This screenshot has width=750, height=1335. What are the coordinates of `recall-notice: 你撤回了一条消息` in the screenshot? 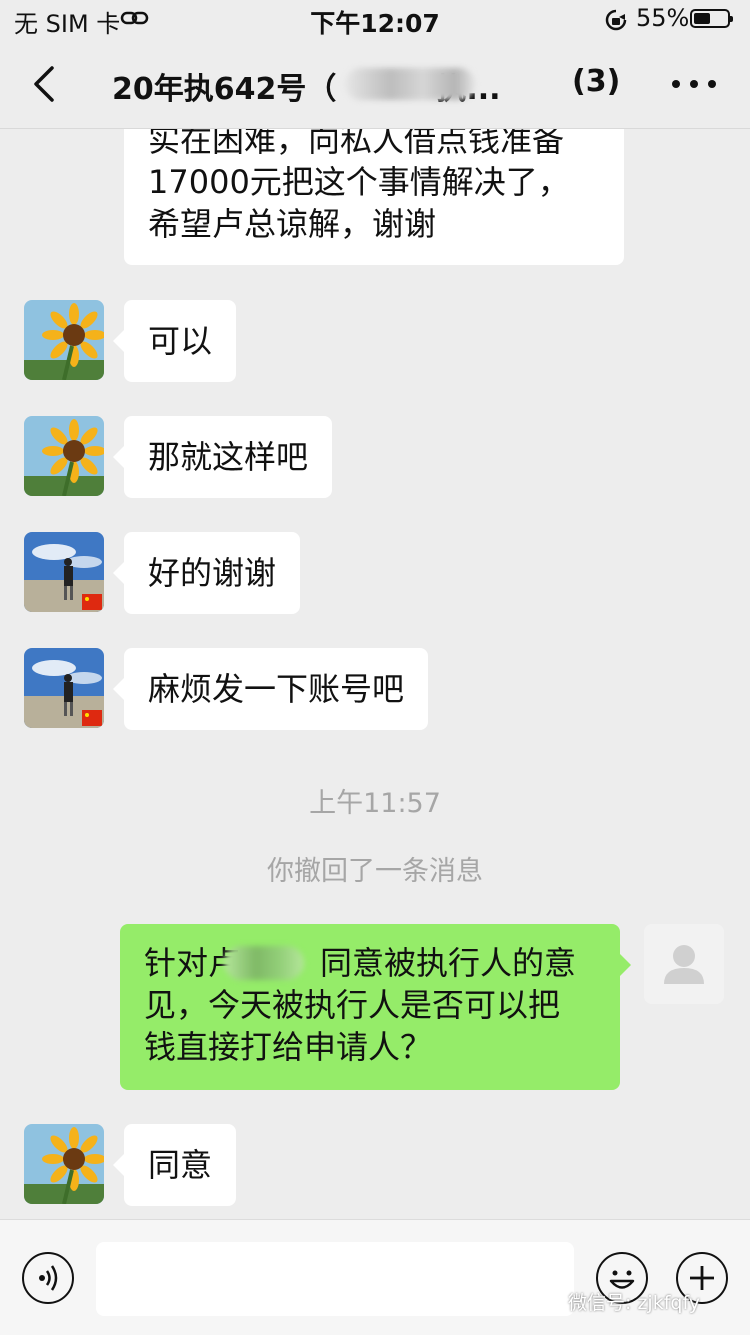 It's located at (375, 871).